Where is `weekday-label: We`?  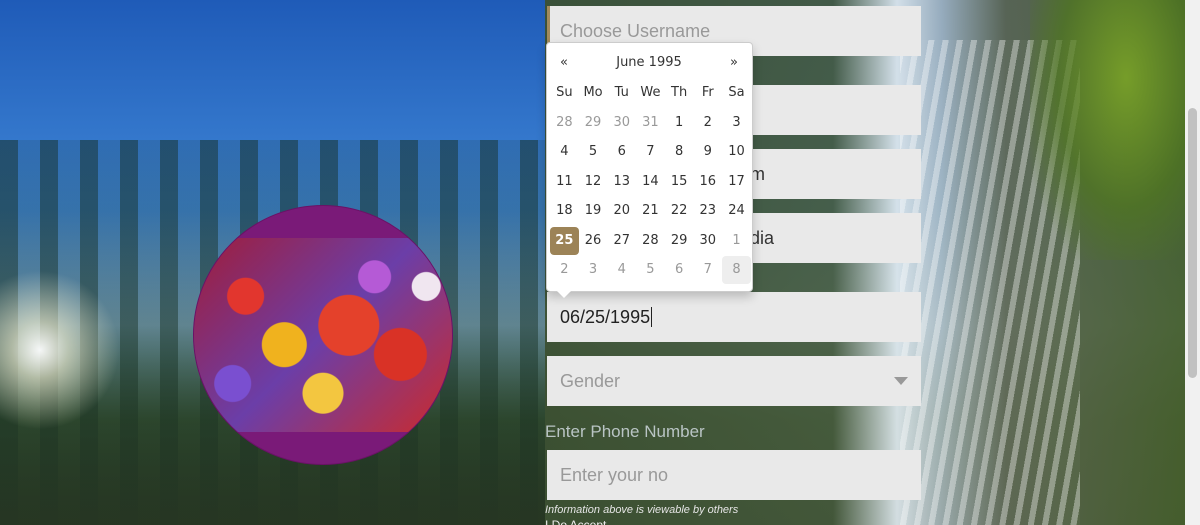
weekday-label: We is located at coordinates (650, 92).